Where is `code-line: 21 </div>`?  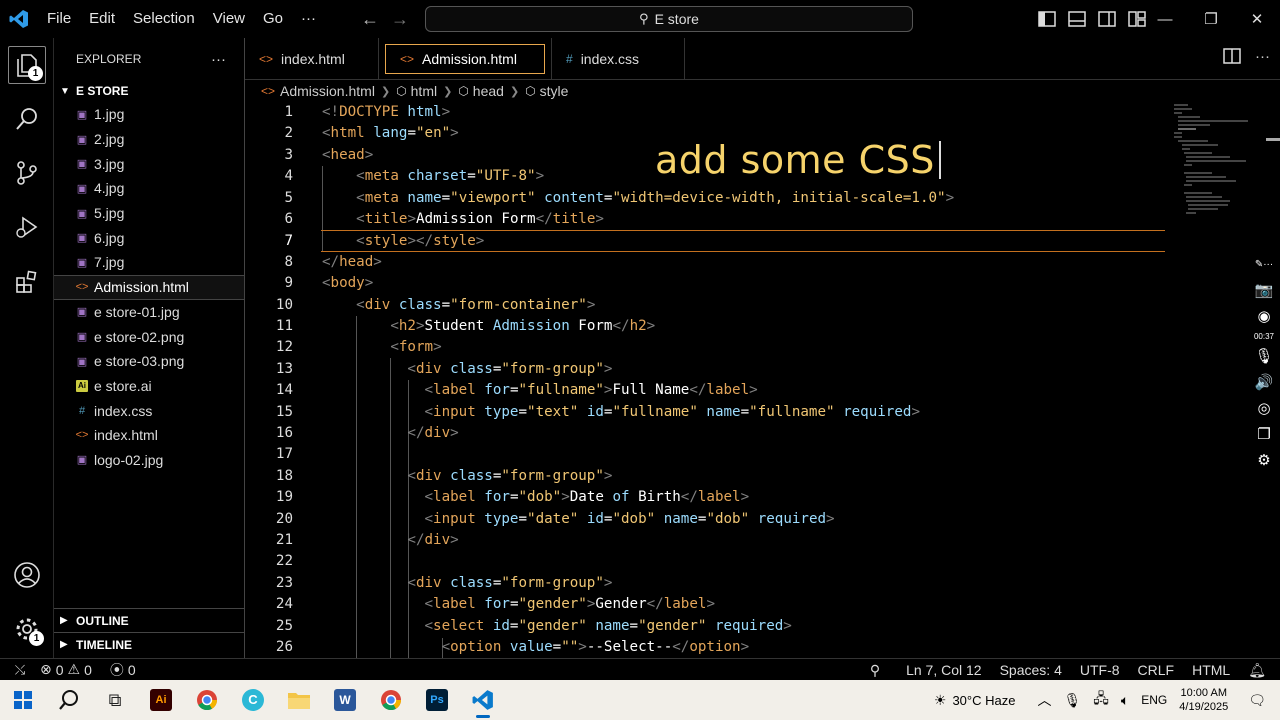
code-line: 21 </div> is located at coordinates (705, 540).